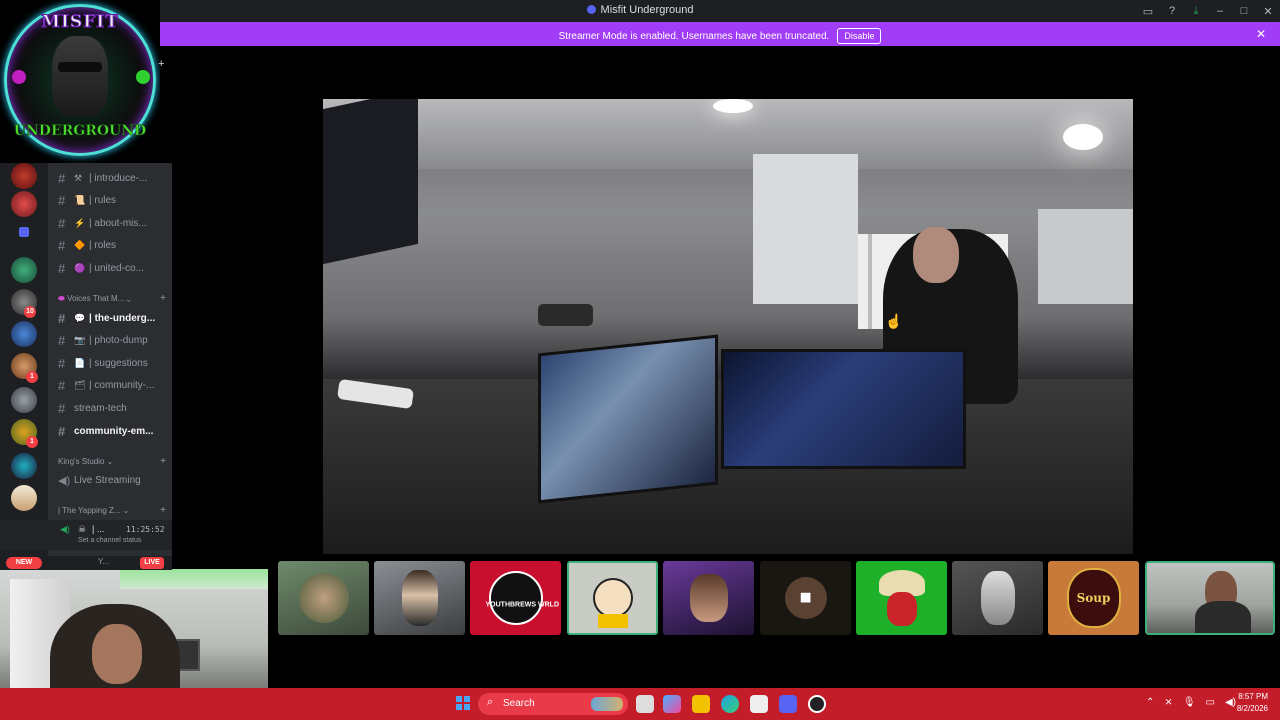  What do you see at coordinates (645, 704) in the screenshot?
I see `task-view-icon` at bounding box center [645, 704].